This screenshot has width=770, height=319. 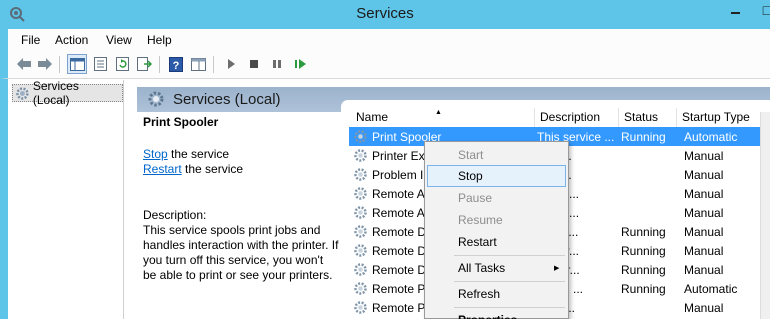 I want to click on restart-service-link: Restart, so click(x=162, y=169).